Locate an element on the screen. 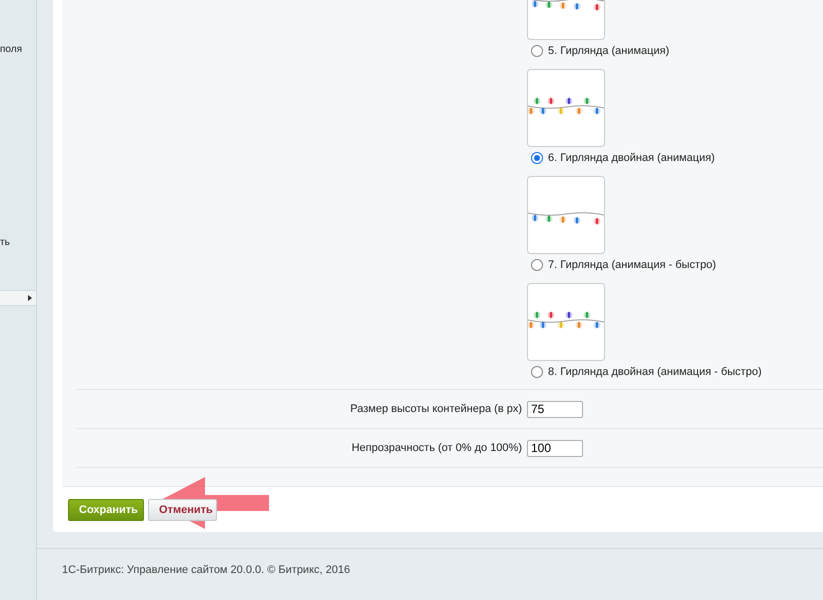 The height and width of the screenshot is (600, 823). sidebar-item: поля is located at coordinates (18, 50).